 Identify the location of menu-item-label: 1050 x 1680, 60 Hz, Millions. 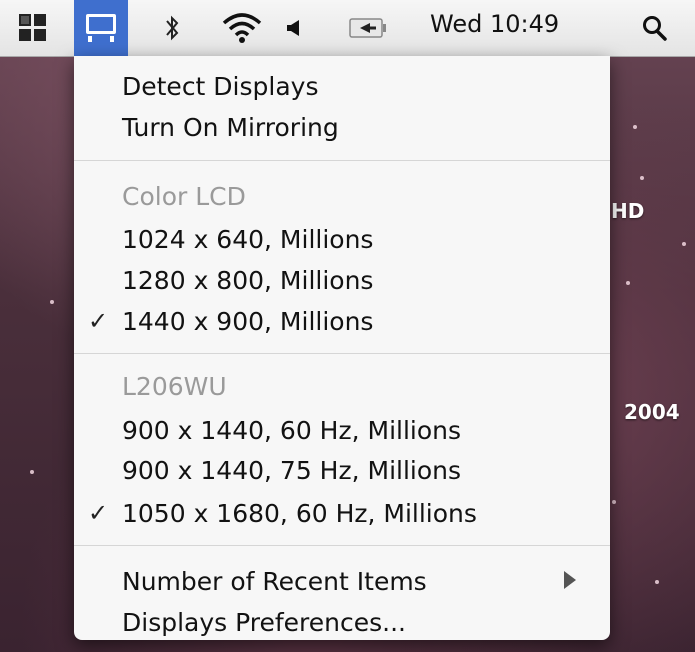
(299, 513).